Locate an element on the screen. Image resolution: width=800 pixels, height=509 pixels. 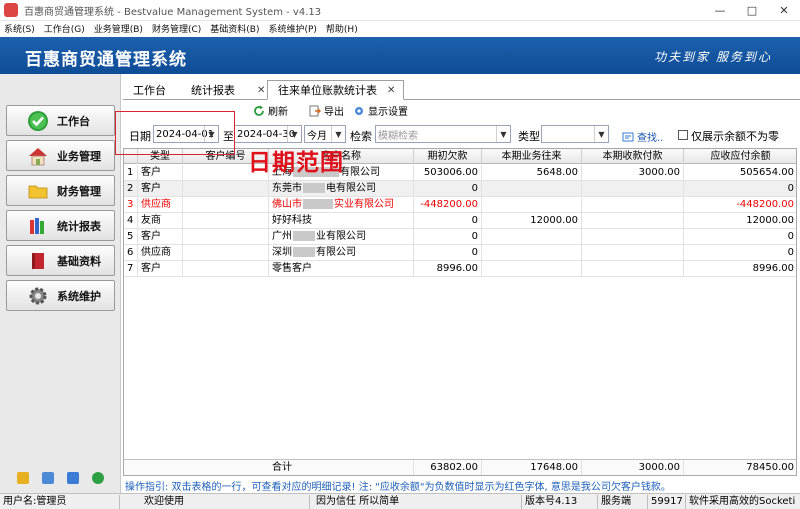
close-window-button: ✕ is located at coordinates (784, 10).